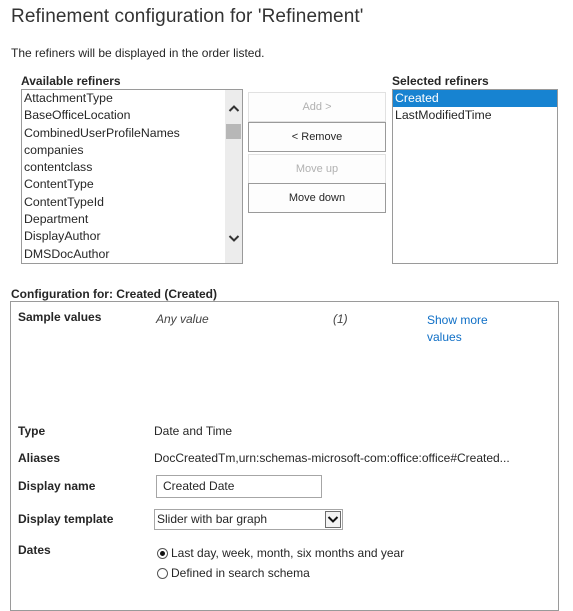  What do you see at coordinates (475, 115) in the screenshot?
I see `list-item: LastModifiedTime` at bounding box center [475, 115].